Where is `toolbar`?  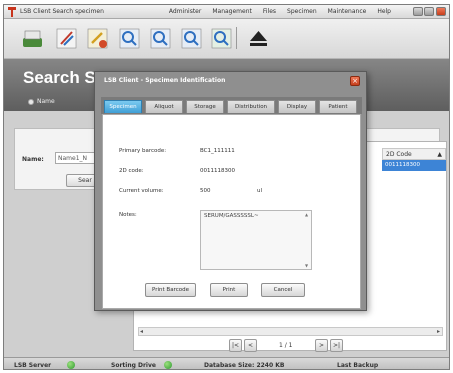 toolbar is located at coordinates (226, 39).